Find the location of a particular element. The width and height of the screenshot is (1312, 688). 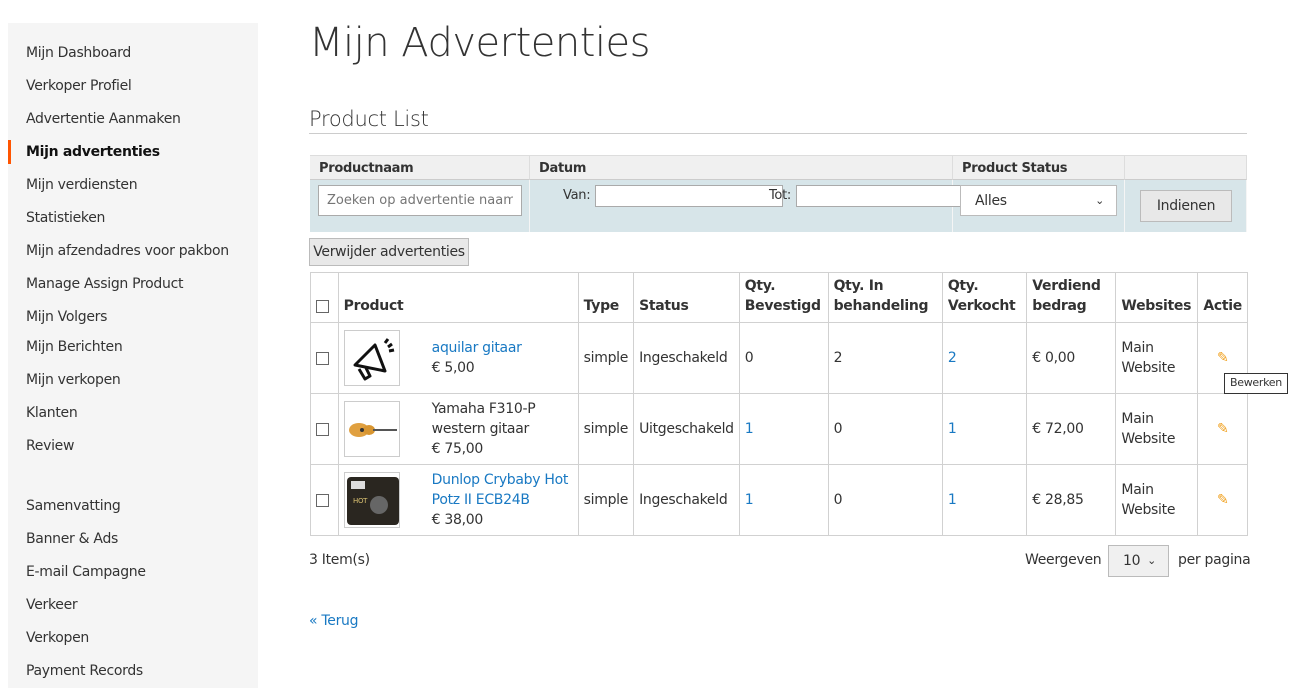

col-product: Product is located at coordinates (458, 297).